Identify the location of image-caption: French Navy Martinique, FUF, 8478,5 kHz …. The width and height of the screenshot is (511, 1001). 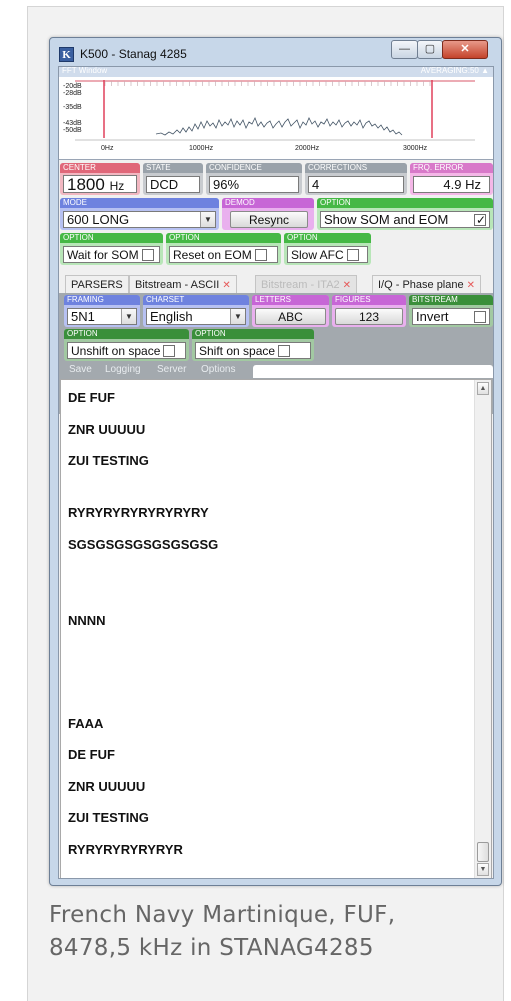
(222, 932).